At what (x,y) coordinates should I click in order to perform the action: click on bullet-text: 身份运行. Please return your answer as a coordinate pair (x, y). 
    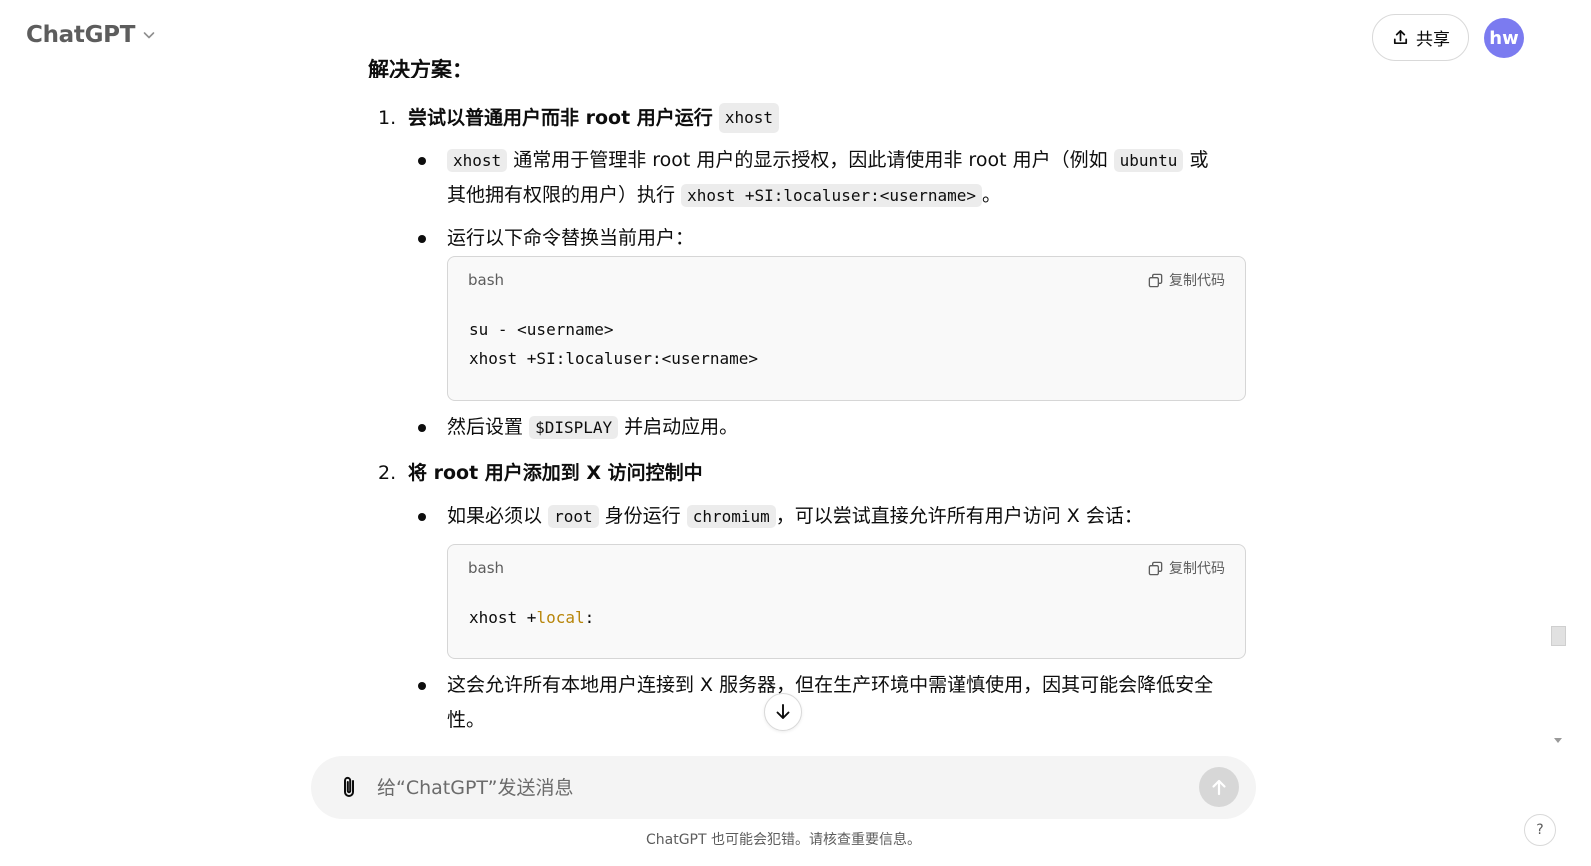
    Looking at the image, I should click on (642, 516).